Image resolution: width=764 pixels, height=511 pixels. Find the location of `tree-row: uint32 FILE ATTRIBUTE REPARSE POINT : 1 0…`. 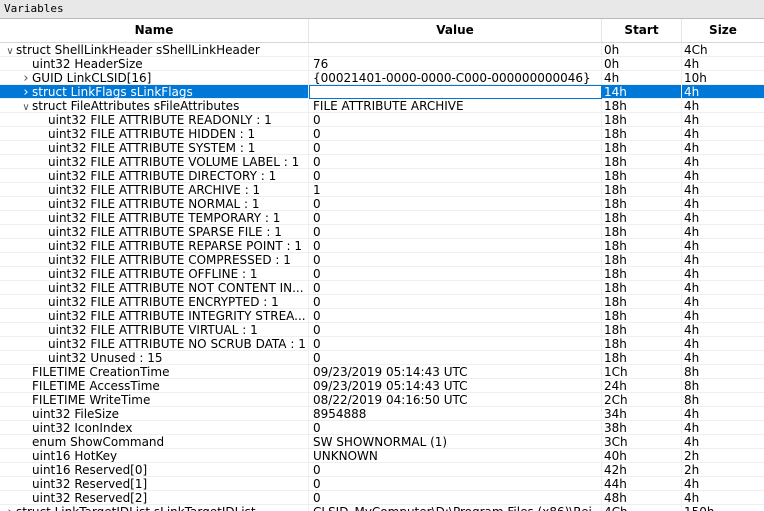

tree-row: uint32 FILE ATTRIBUTE REPARSE POINT : 1 0… is located at coordinates (382, 246).